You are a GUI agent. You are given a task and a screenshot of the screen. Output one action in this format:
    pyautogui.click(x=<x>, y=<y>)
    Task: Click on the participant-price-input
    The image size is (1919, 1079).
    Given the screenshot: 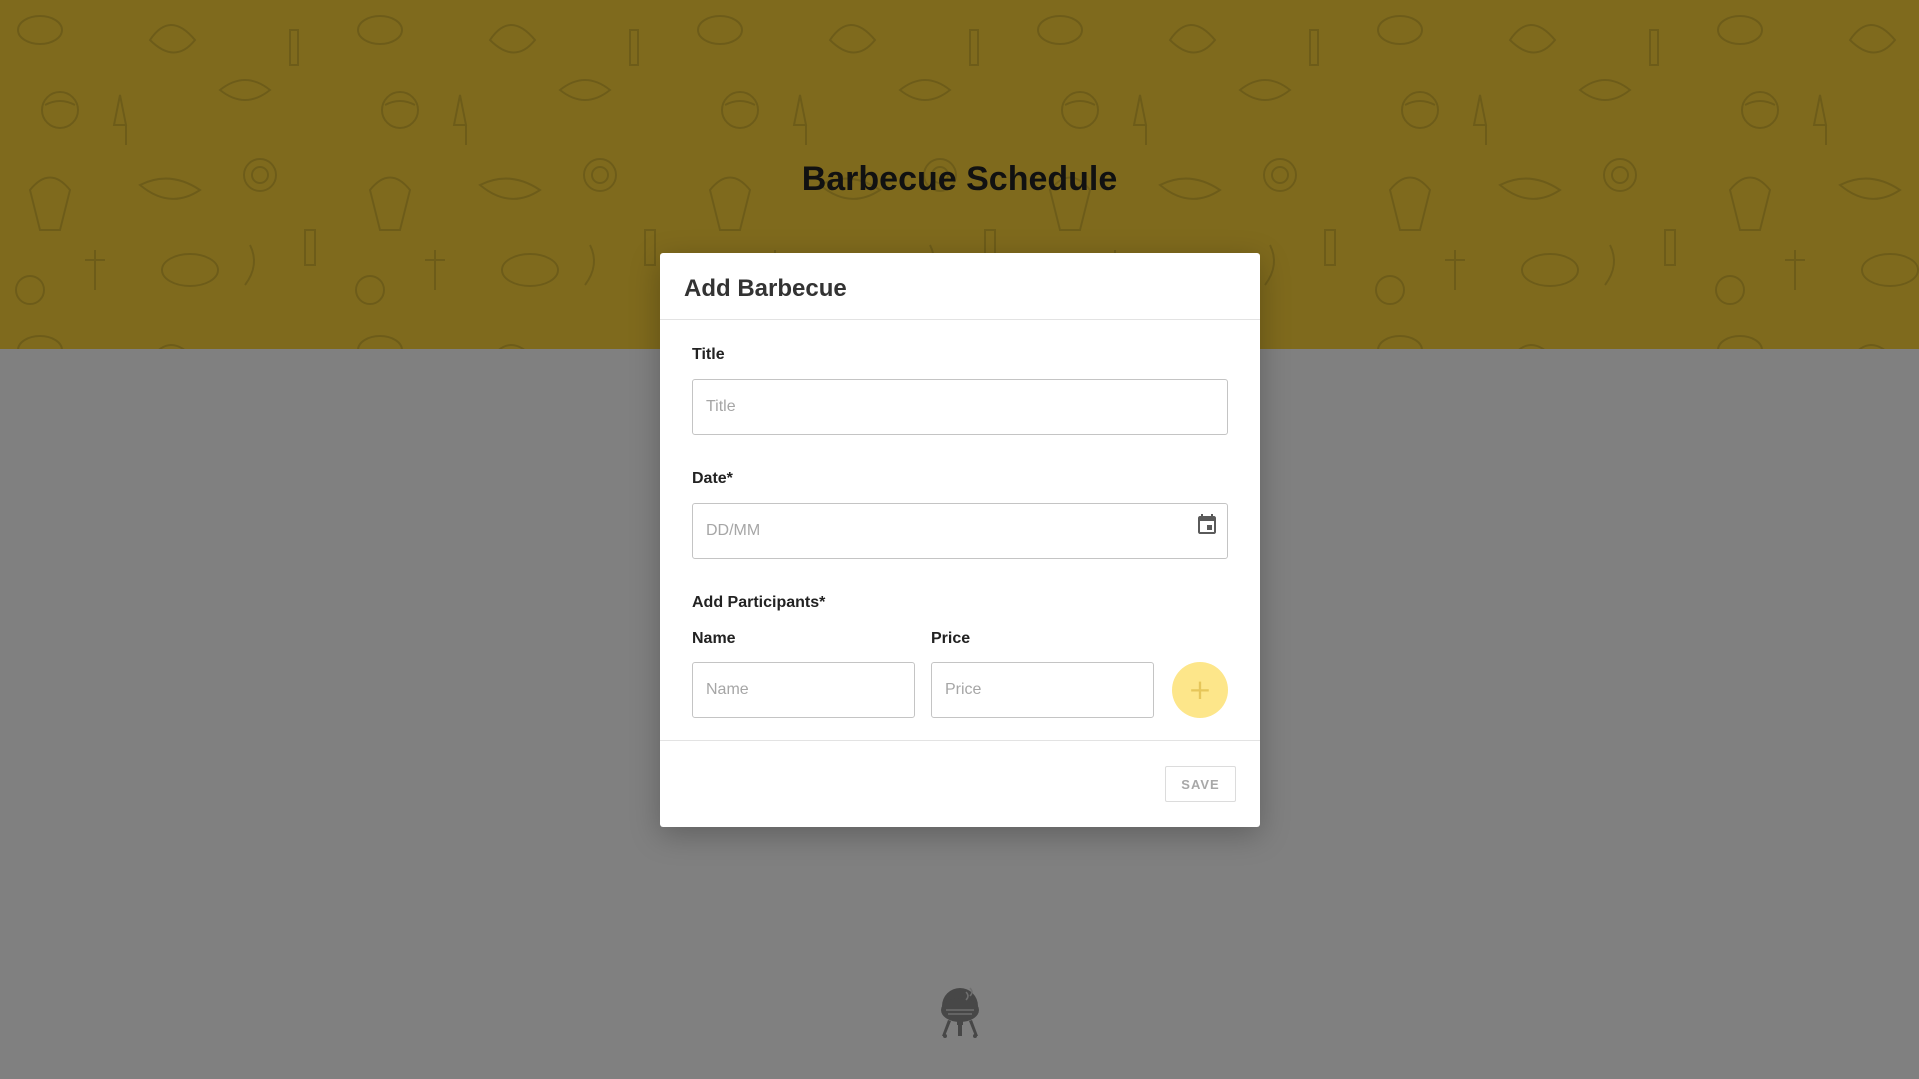 What is the action you would take?
    pyautogui.click(x=1042, y=690)
    